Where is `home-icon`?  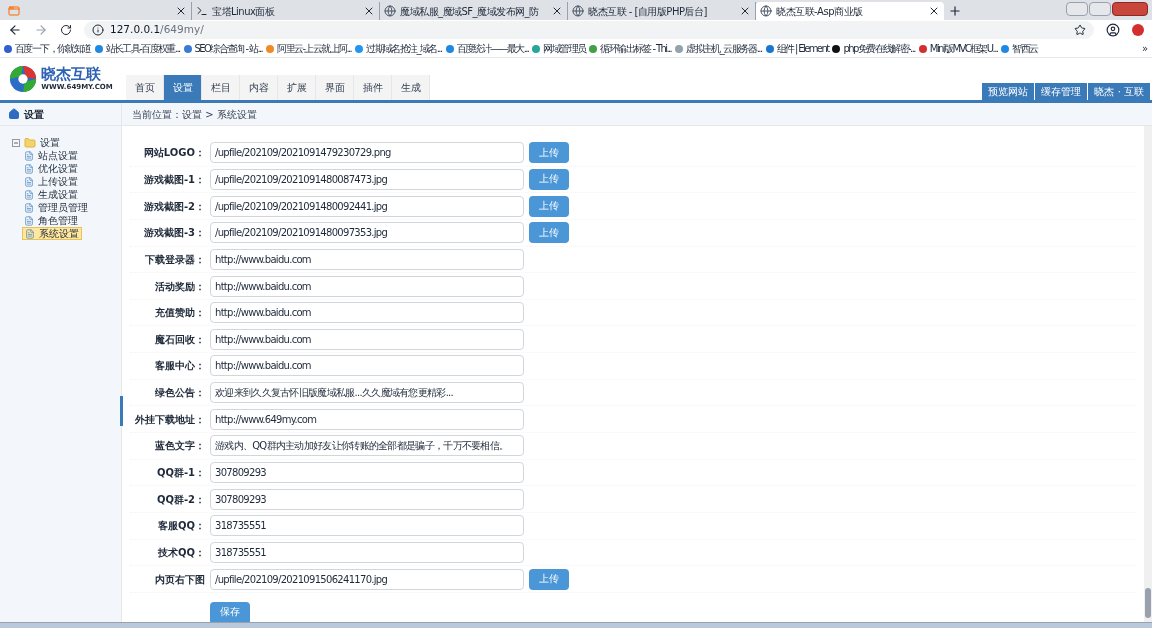 home-icon is located at coordinates (14, 114).